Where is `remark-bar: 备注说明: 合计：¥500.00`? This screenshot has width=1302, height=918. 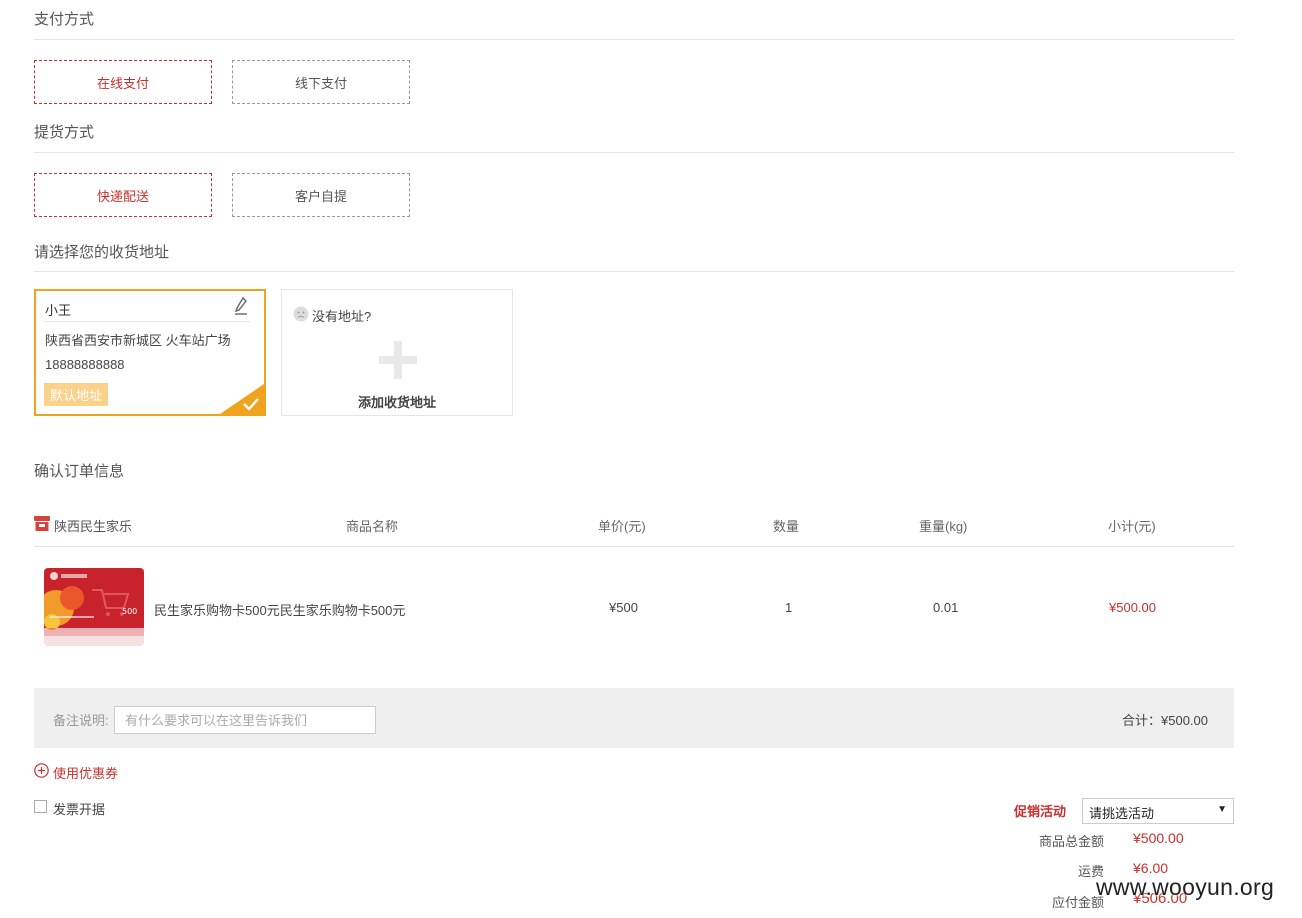 remark-bar: 备注说明: 合计：¥500.00 is located at coordinates (634, 718).